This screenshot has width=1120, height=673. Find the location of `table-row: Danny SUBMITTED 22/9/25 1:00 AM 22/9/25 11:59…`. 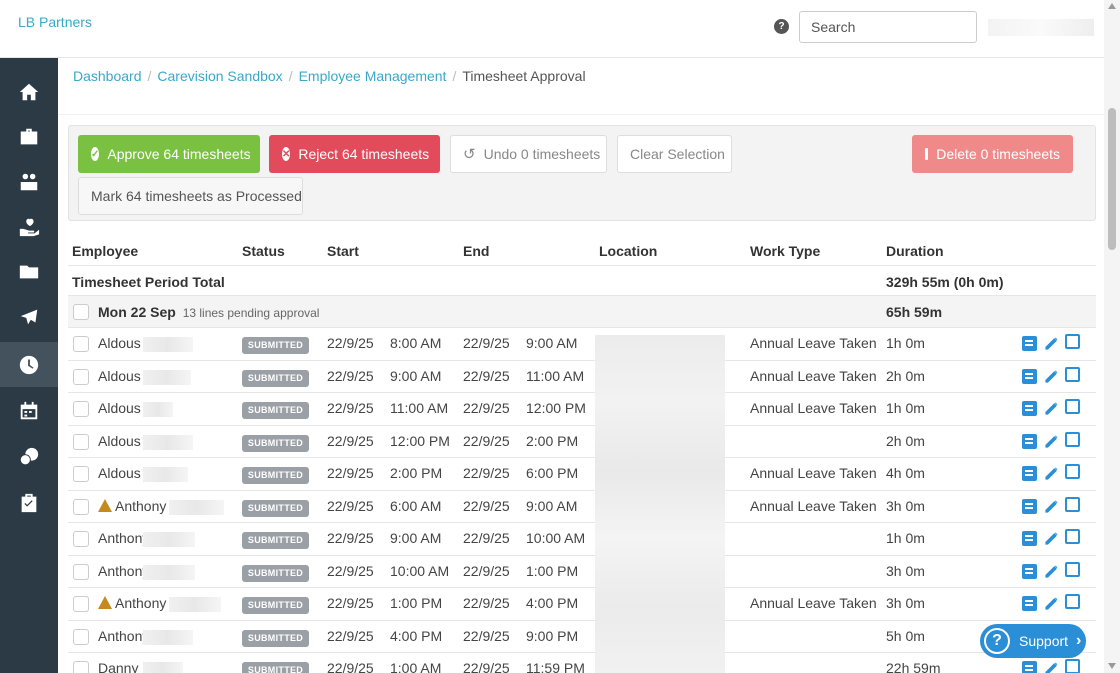

table-row: Danny SUBMITTED 22/9/25 1:00 AM 22/9/25 11:59… is located at coordinates (582, 662).